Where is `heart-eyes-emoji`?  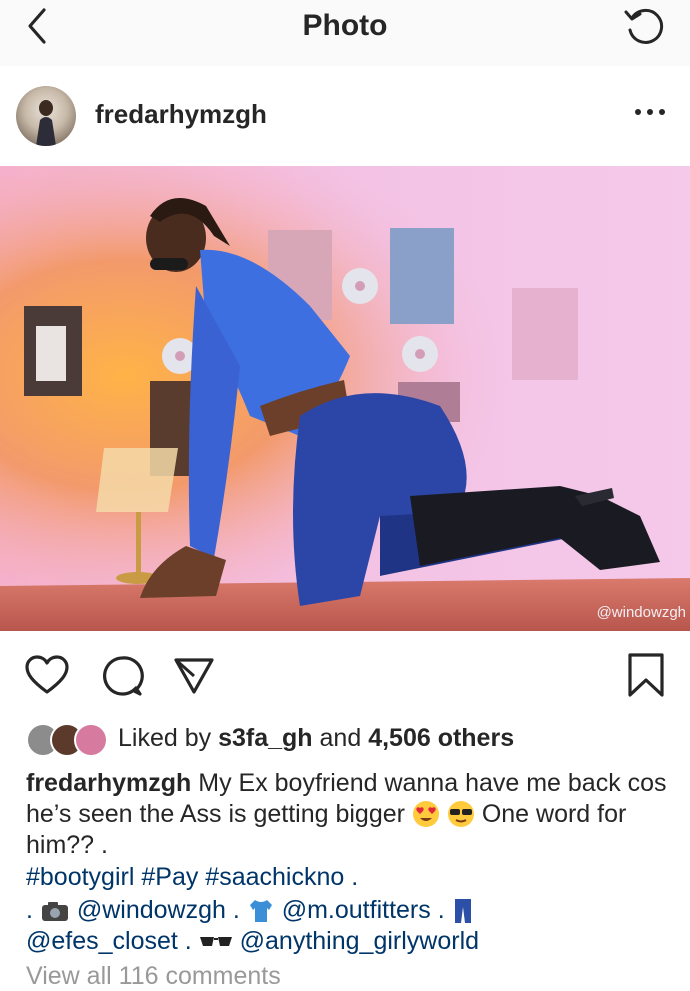 heart-eyes-emoji is located at coordinates (425, 814).